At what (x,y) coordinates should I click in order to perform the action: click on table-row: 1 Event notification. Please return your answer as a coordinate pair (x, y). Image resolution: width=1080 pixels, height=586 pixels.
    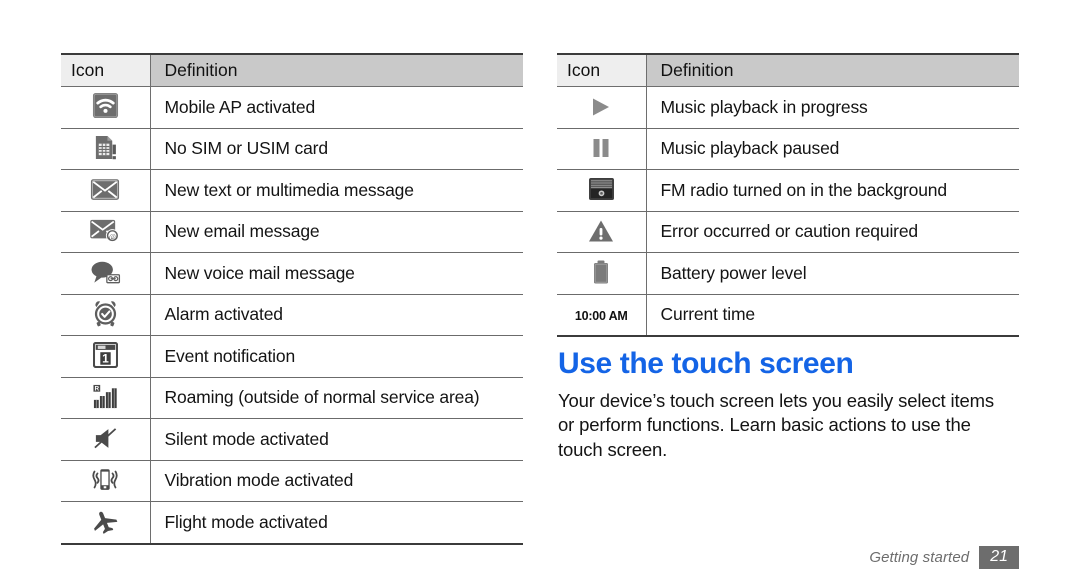
    Looking at the image, I should click on (292, 356).